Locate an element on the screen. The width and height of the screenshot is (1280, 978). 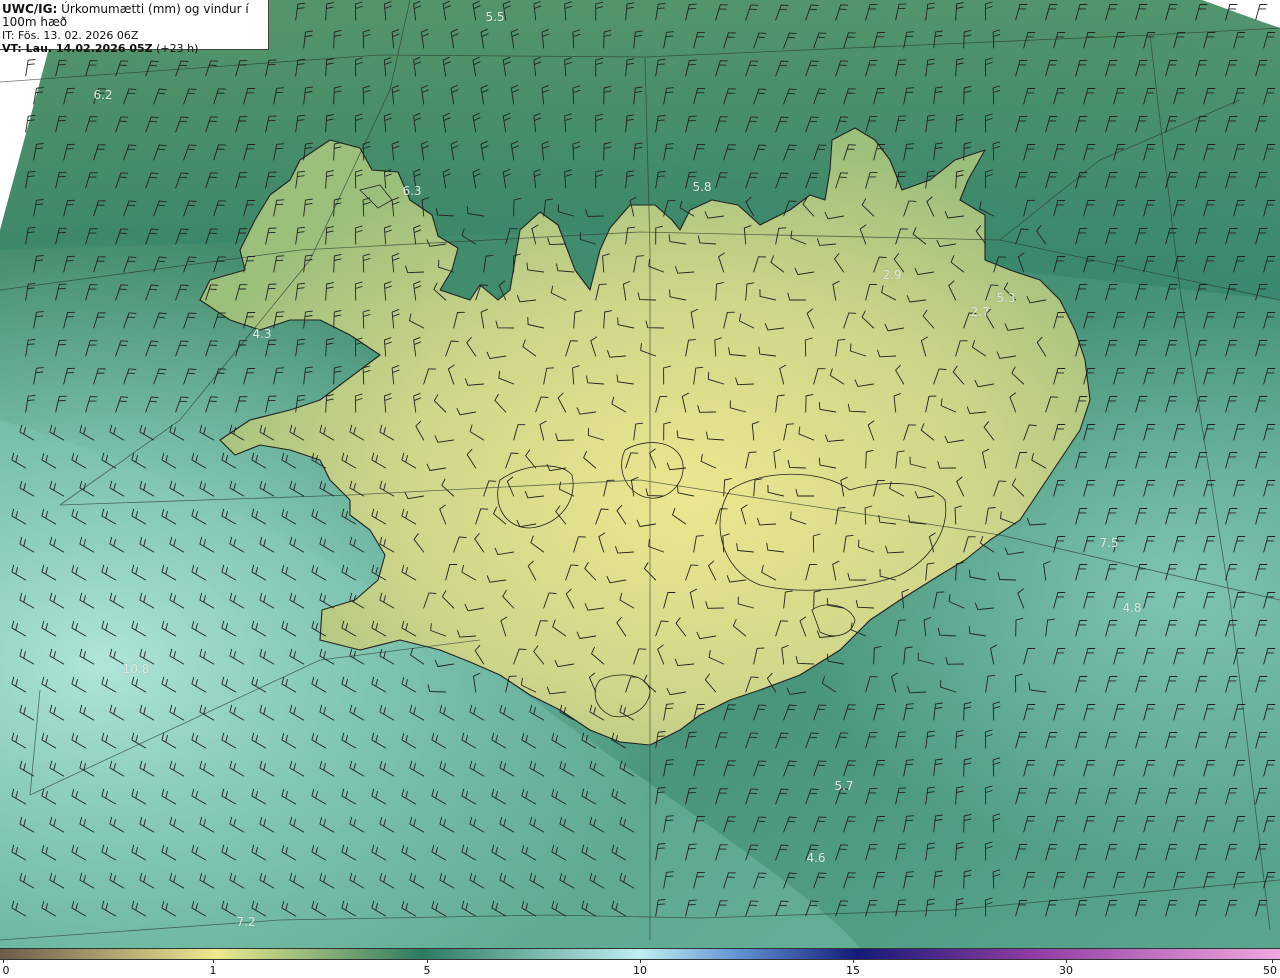
legend-color-bar is located at coordinates (640, 954).